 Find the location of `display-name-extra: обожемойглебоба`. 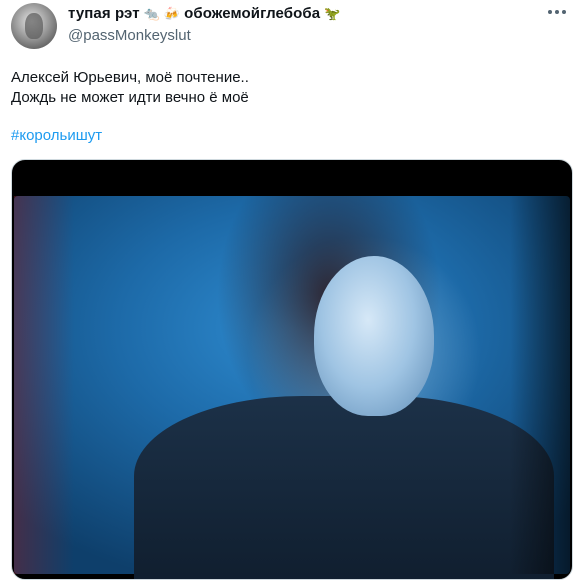

display-name-extra: обожемойглебоба is located at coordinates (252, 13).